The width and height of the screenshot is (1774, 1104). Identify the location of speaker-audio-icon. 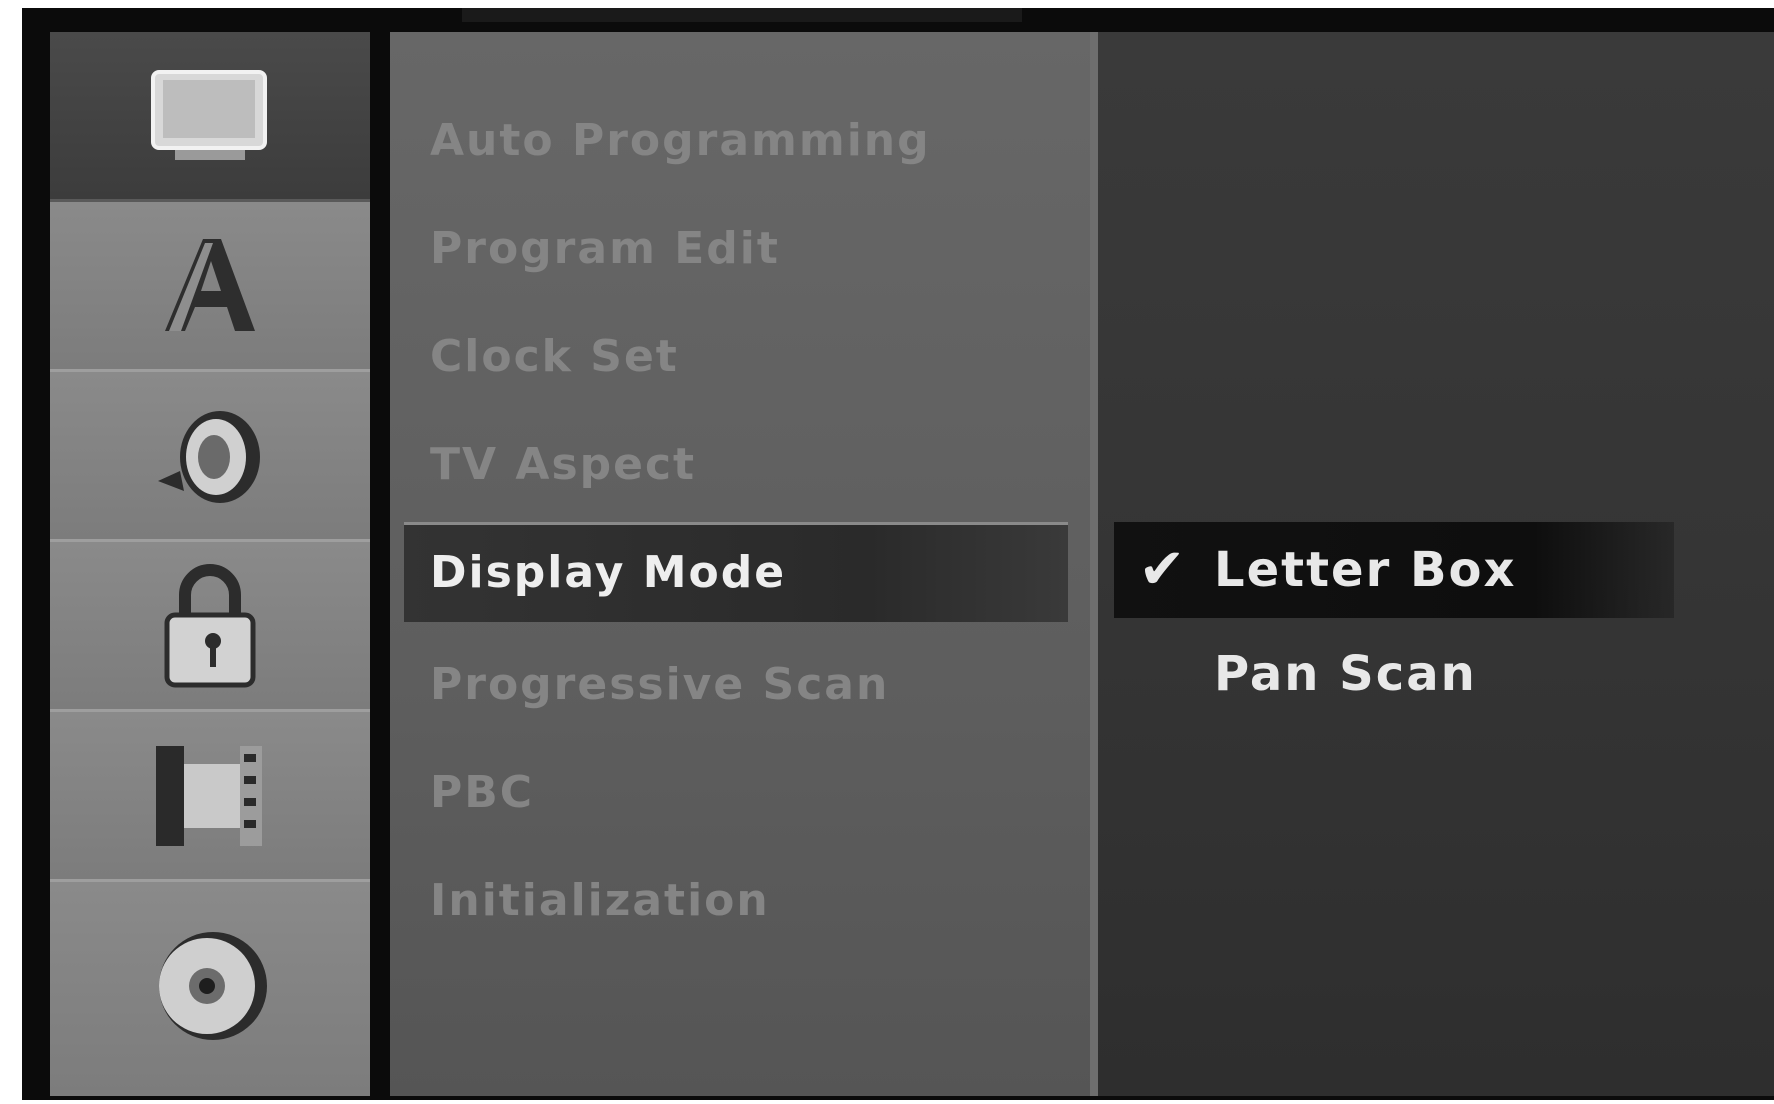
(210, 456).